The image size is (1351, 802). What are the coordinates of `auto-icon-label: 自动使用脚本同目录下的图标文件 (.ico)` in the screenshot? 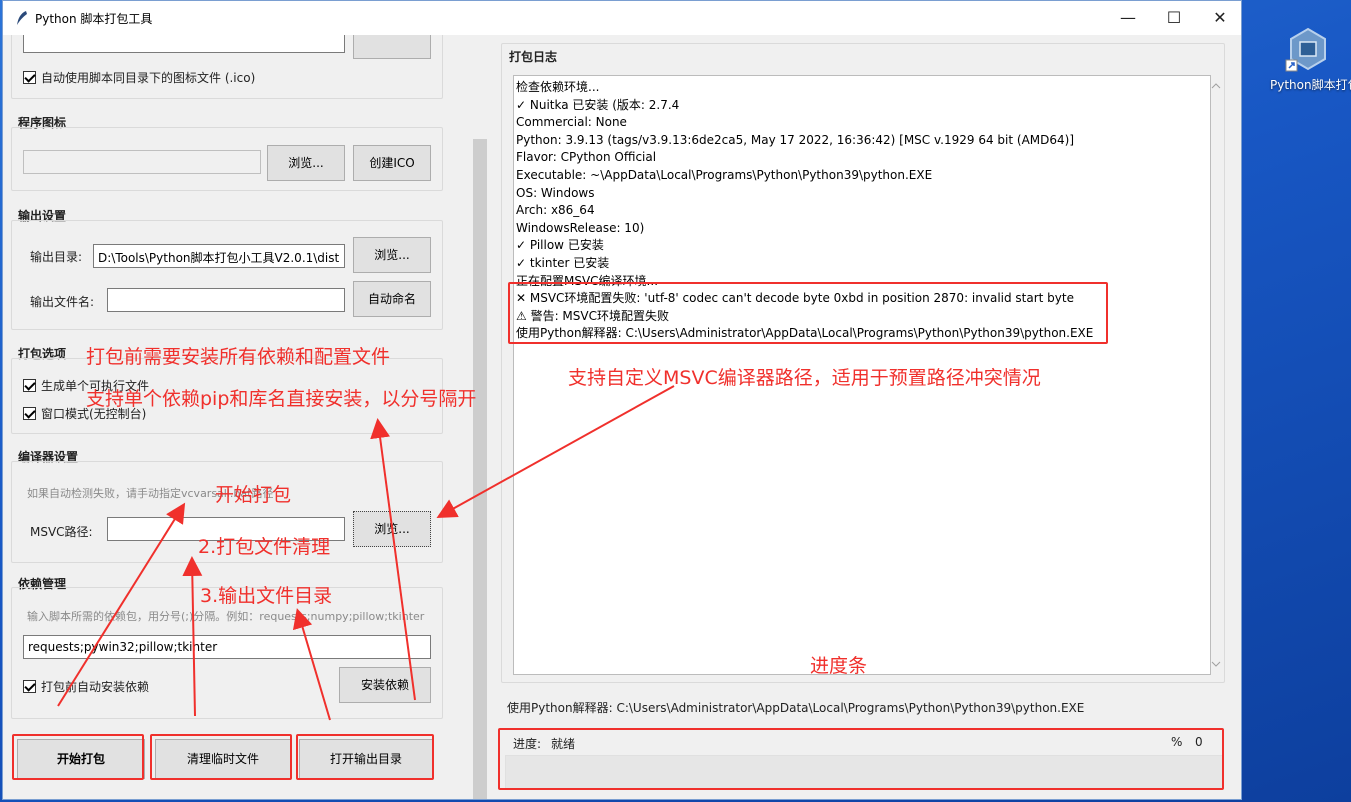 It's located at (148, 78).